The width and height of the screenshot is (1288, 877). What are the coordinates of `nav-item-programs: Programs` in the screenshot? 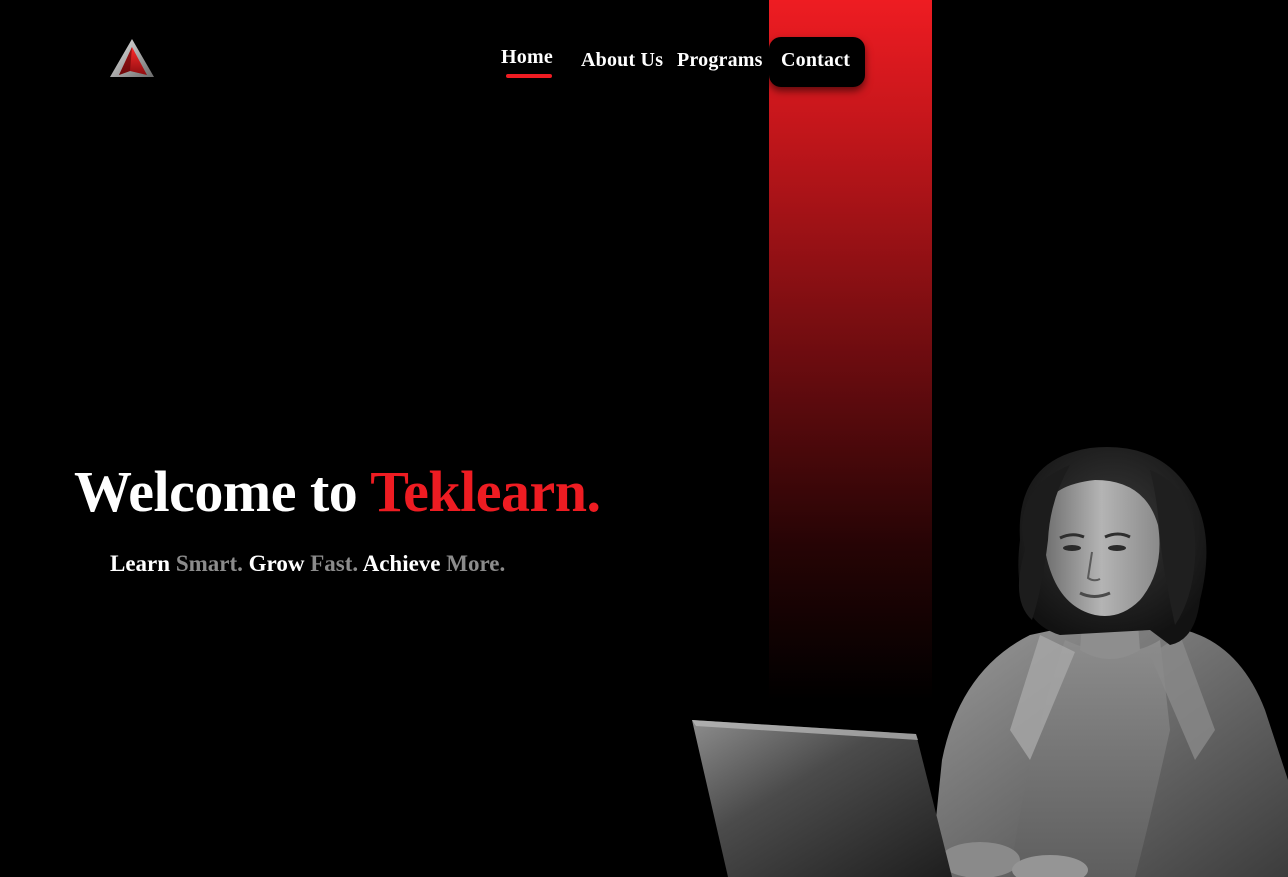 It's located at (720, 60).